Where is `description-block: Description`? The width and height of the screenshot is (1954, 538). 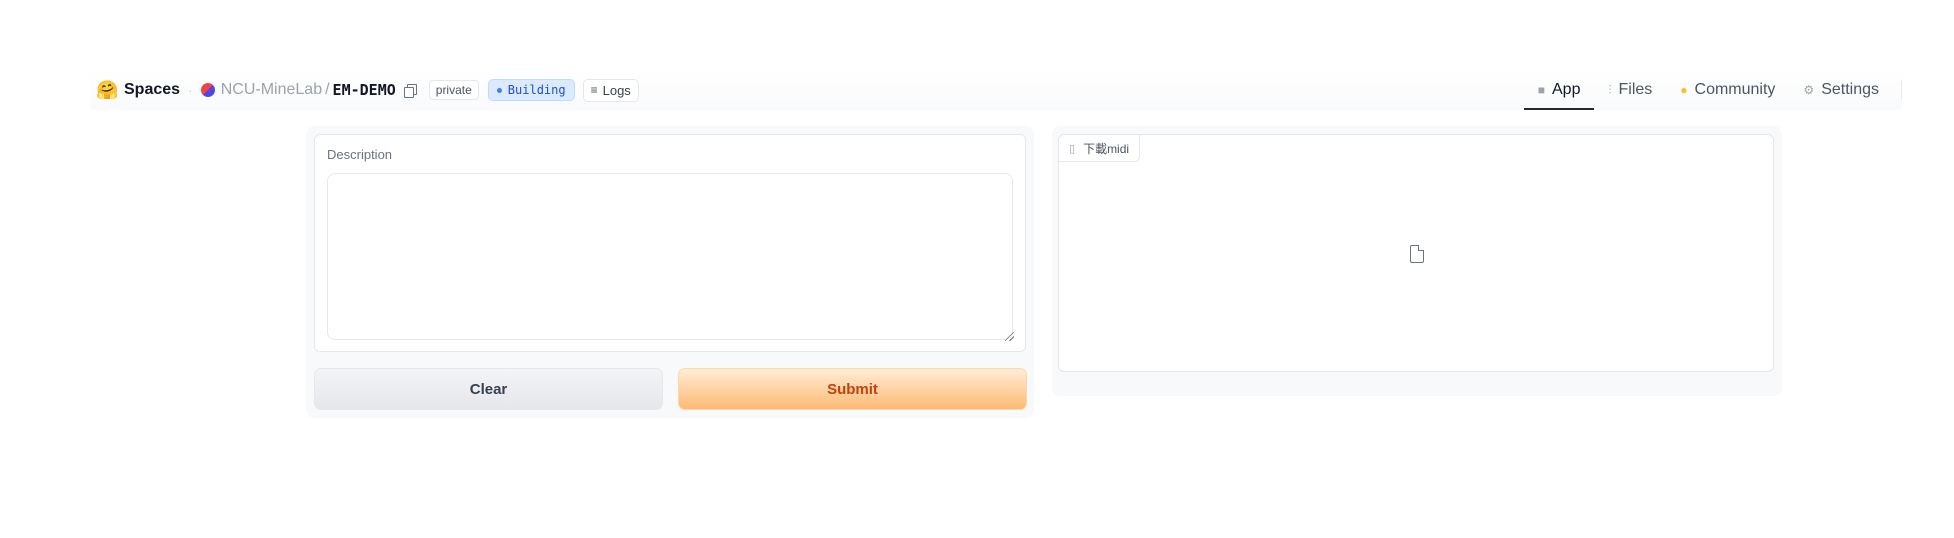 description-block: Description is located at coordinates (670, 243).